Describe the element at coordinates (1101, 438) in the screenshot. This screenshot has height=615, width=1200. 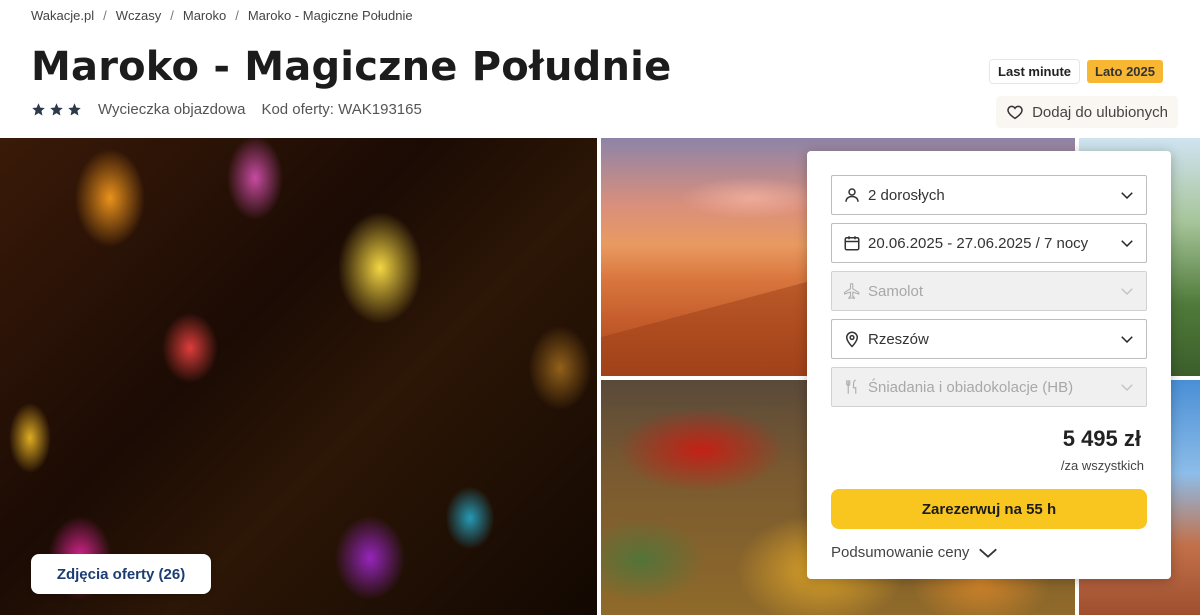
I see `total-price: 5 495 zł` at that location.